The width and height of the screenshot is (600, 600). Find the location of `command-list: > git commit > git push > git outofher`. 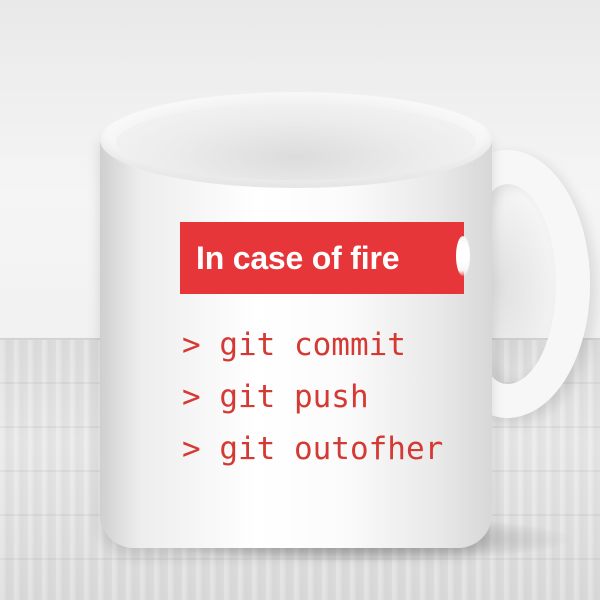

command-list: > git commit > git push > git outofher is located at coordinates (317, 415).